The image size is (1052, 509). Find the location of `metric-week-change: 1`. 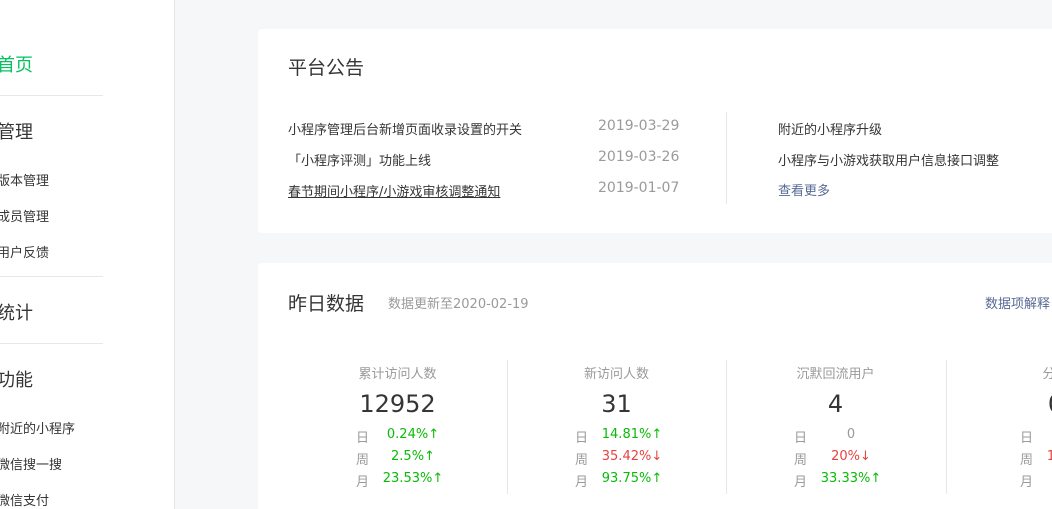

metric-week-change: 1 is located at coordinates (1049, 456).